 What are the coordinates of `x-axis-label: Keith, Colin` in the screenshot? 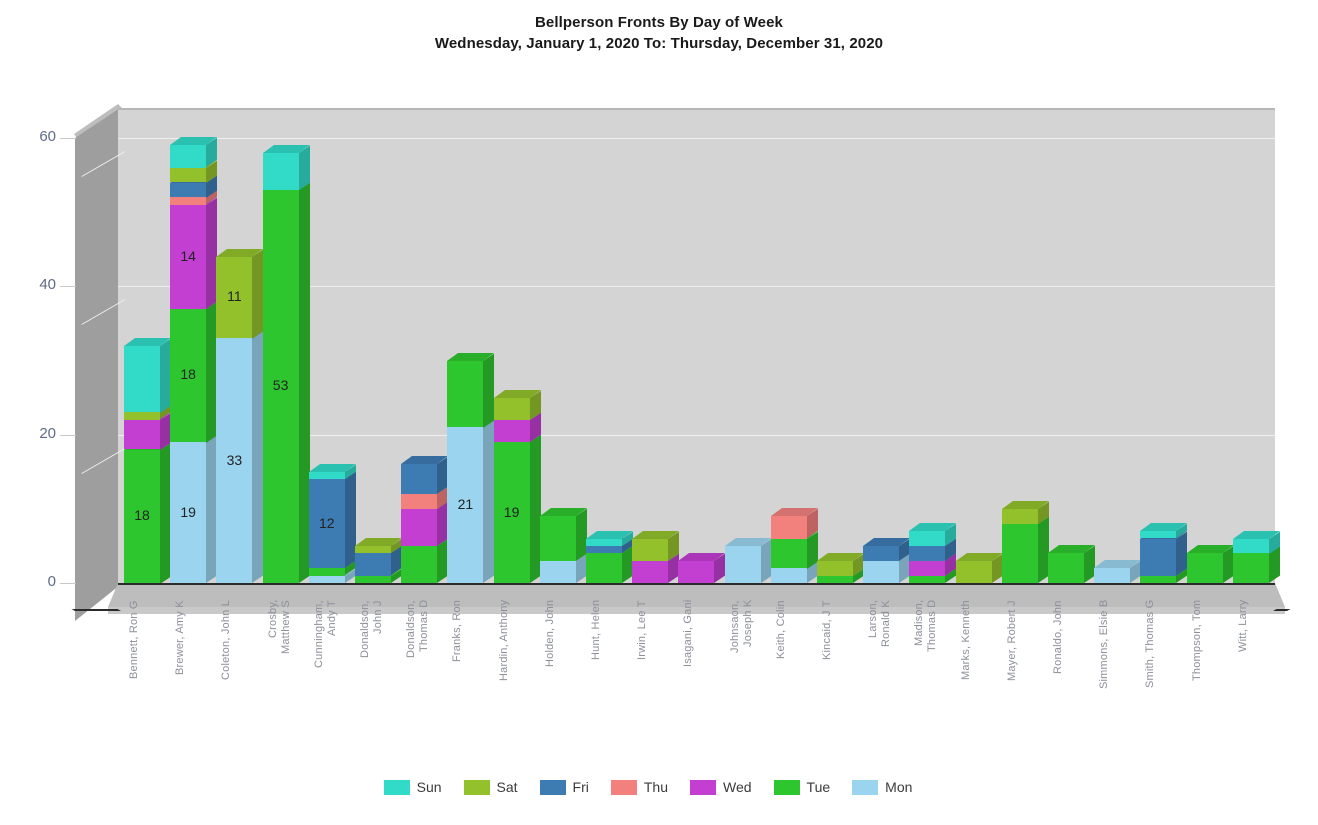 It's located at (780, 629).